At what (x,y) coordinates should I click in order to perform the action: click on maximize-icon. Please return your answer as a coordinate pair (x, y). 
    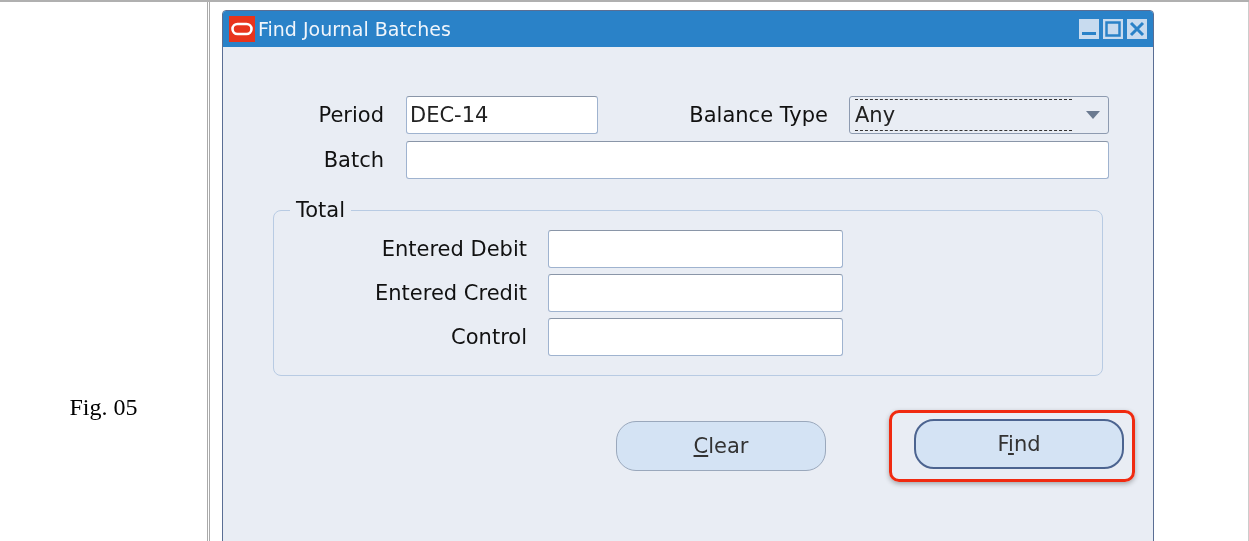
    Looking at the image, I should click on (1113, 29).